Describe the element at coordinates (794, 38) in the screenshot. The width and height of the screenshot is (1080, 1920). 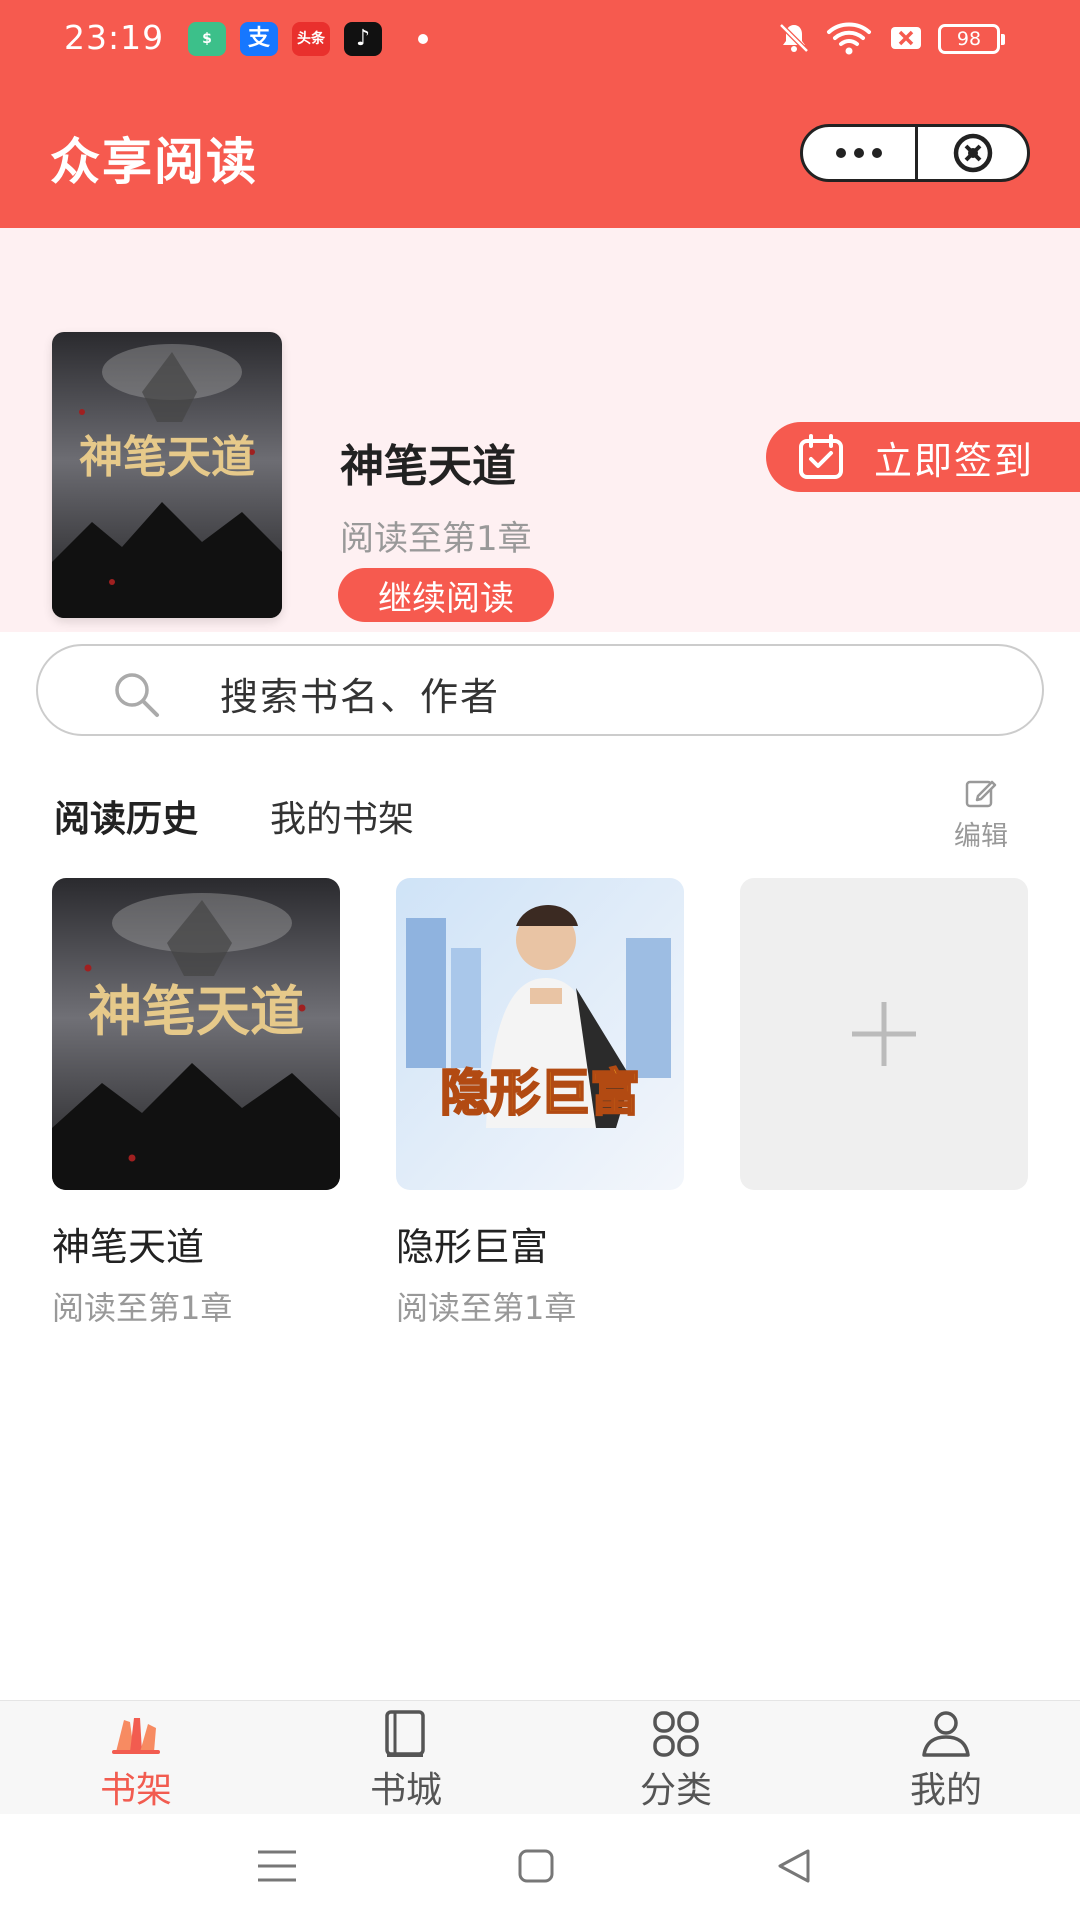
I see `mute-bell-icon` at that location.